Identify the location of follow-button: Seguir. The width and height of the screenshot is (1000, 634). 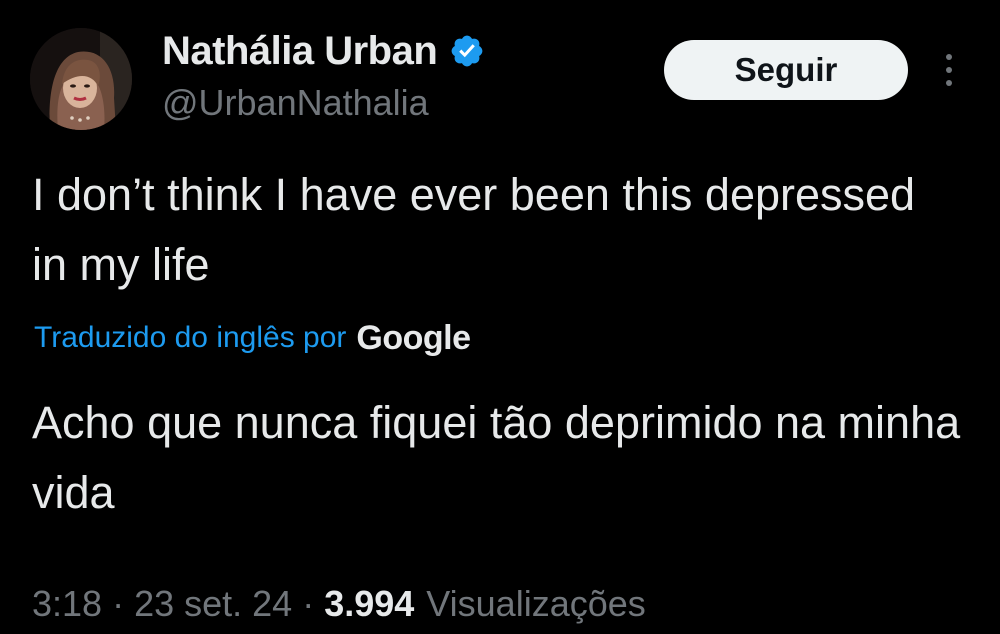
(786, 70).